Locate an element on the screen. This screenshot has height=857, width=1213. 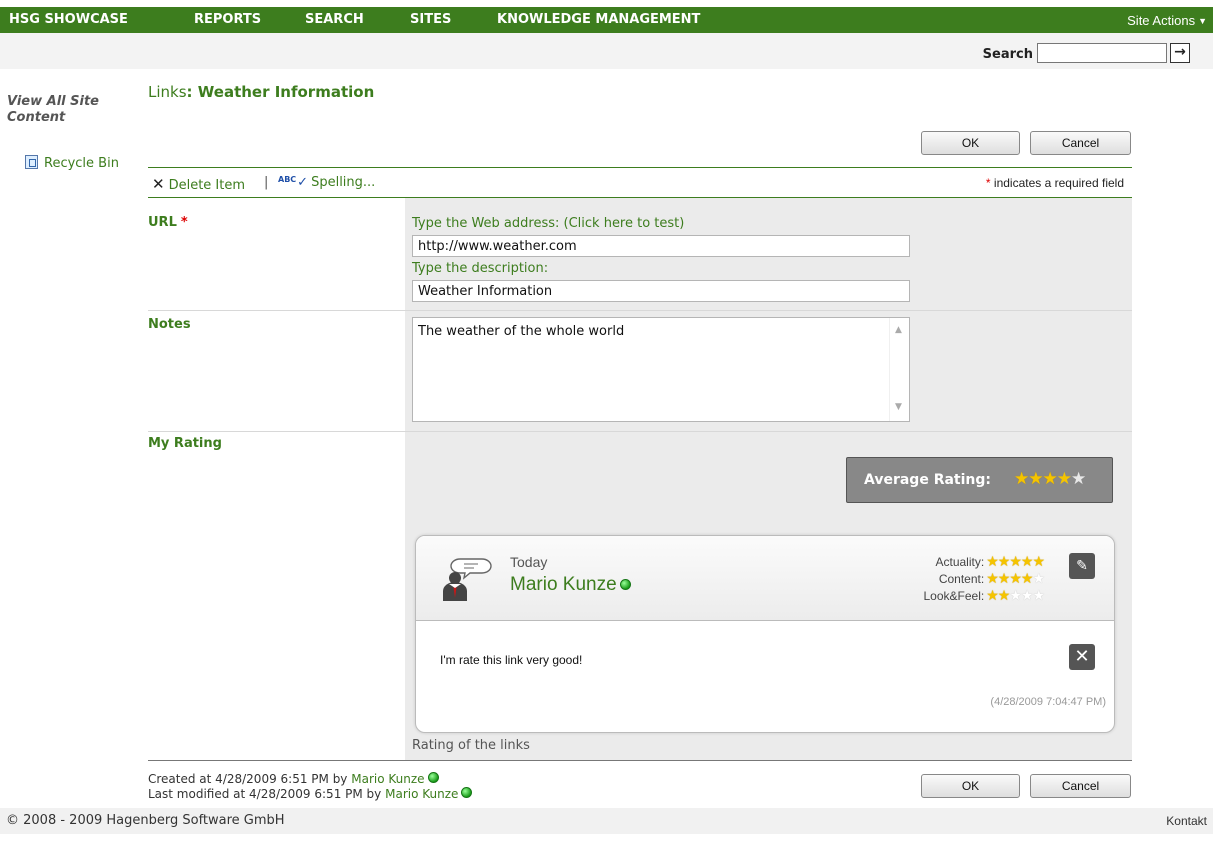
search-go-button: → is located at coordinates (1180, 53).